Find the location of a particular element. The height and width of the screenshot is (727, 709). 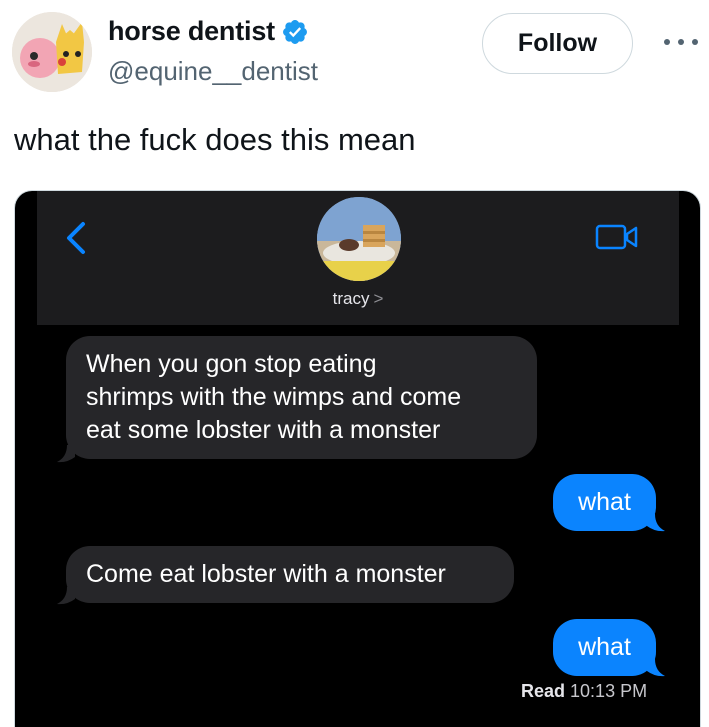

contact-name: tracy > is located at coordinates (358, 299).